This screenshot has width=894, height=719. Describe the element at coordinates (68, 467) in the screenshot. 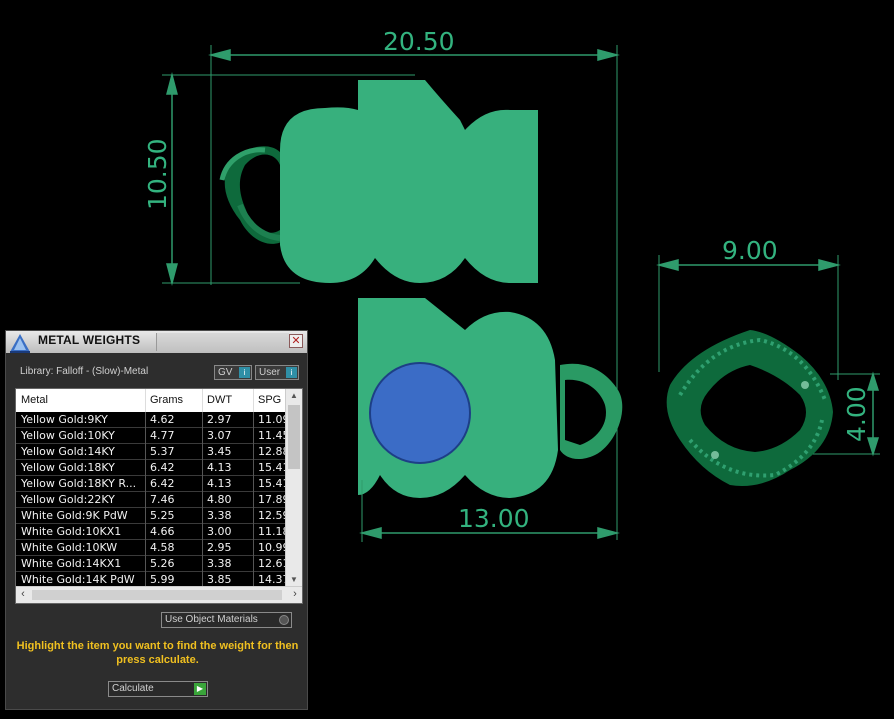

I see `cell-metal: Yellow Gold:18KY` at that location.